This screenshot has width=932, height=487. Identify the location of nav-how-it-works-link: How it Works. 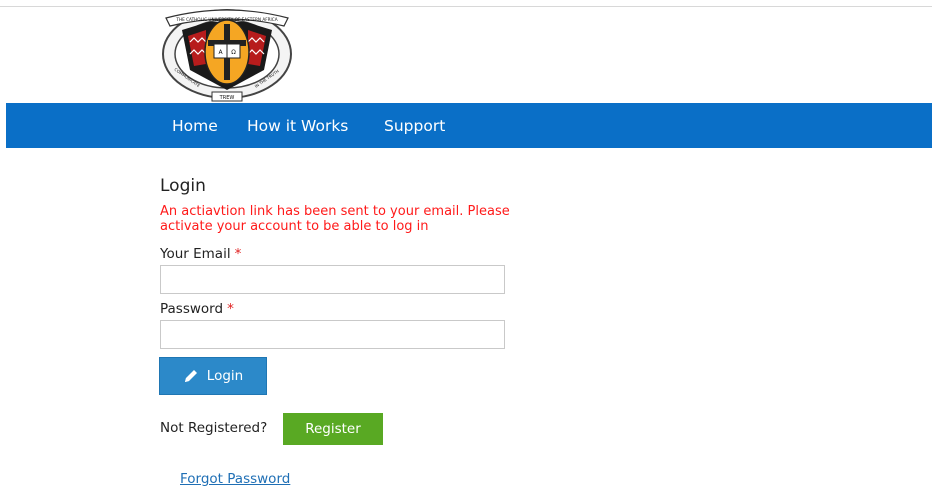
(297, 126).